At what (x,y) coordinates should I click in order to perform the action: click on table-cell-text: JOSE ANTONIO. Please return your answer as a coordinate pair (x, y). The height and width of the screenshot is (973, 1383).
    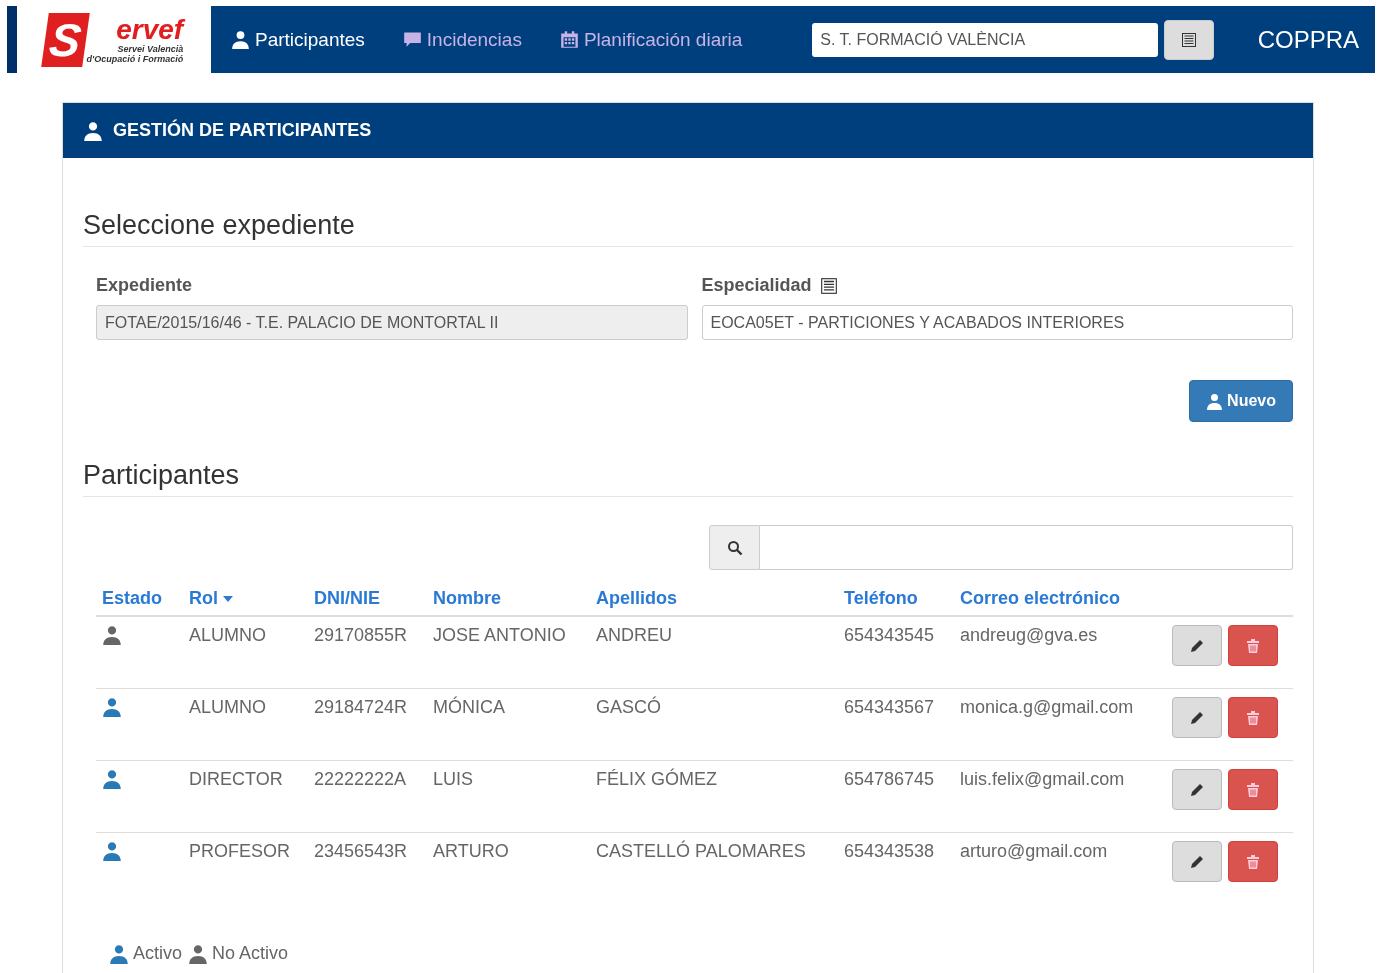
    Looking at the image, I should click on (500, 636).